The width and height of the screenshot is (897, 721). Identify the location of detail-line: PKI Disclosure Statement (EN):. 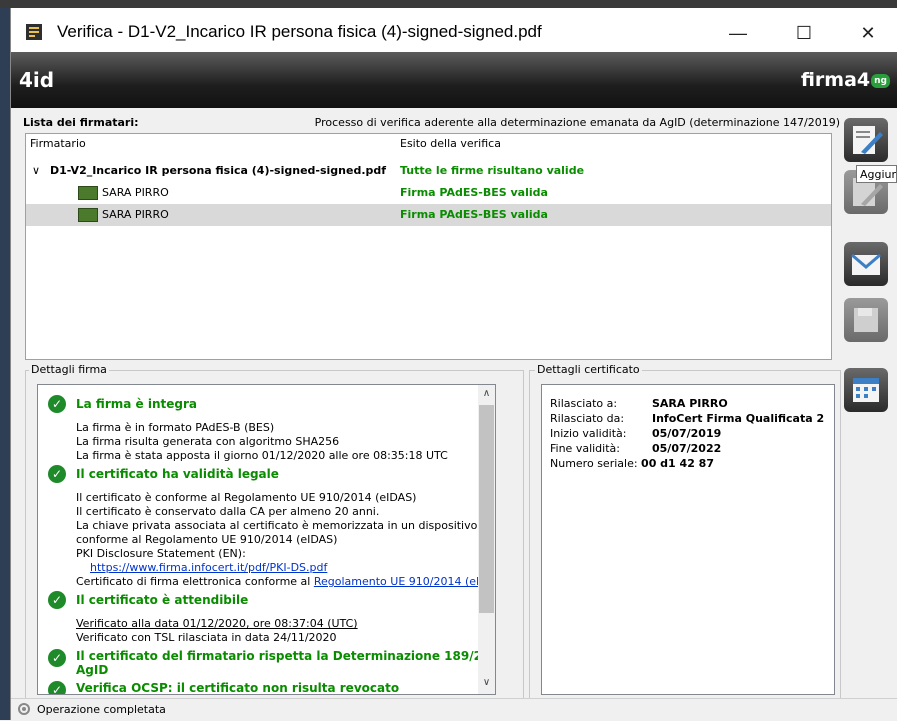
(161, 553).